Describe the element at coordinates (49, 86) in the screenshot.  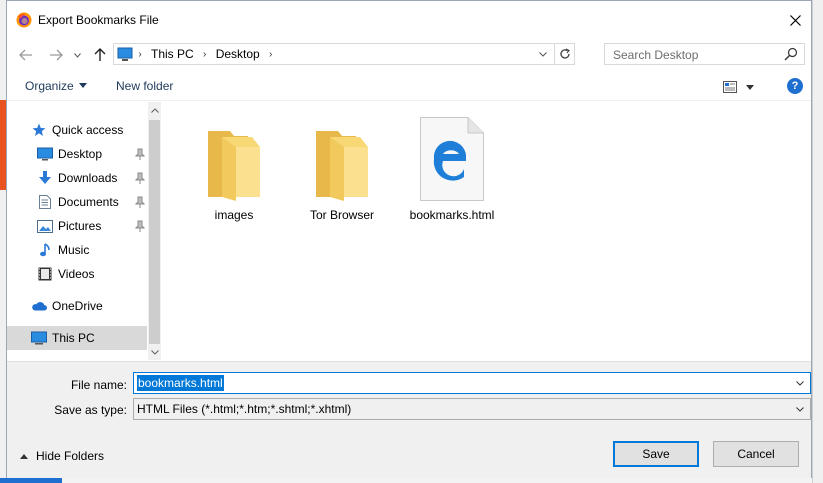
I see `organize-label: Organize` at that location.